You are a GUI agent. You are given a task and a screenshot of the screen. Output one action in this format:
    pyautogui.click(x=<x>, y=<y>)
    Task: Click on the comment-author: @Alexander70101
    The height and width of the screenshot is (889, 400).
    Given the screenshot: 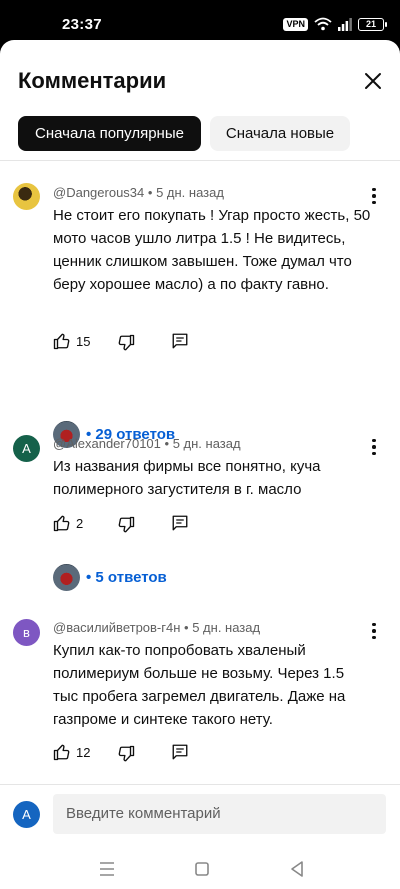 What is the action you would take?
    pyautogui.click(x=107, y=443)
    